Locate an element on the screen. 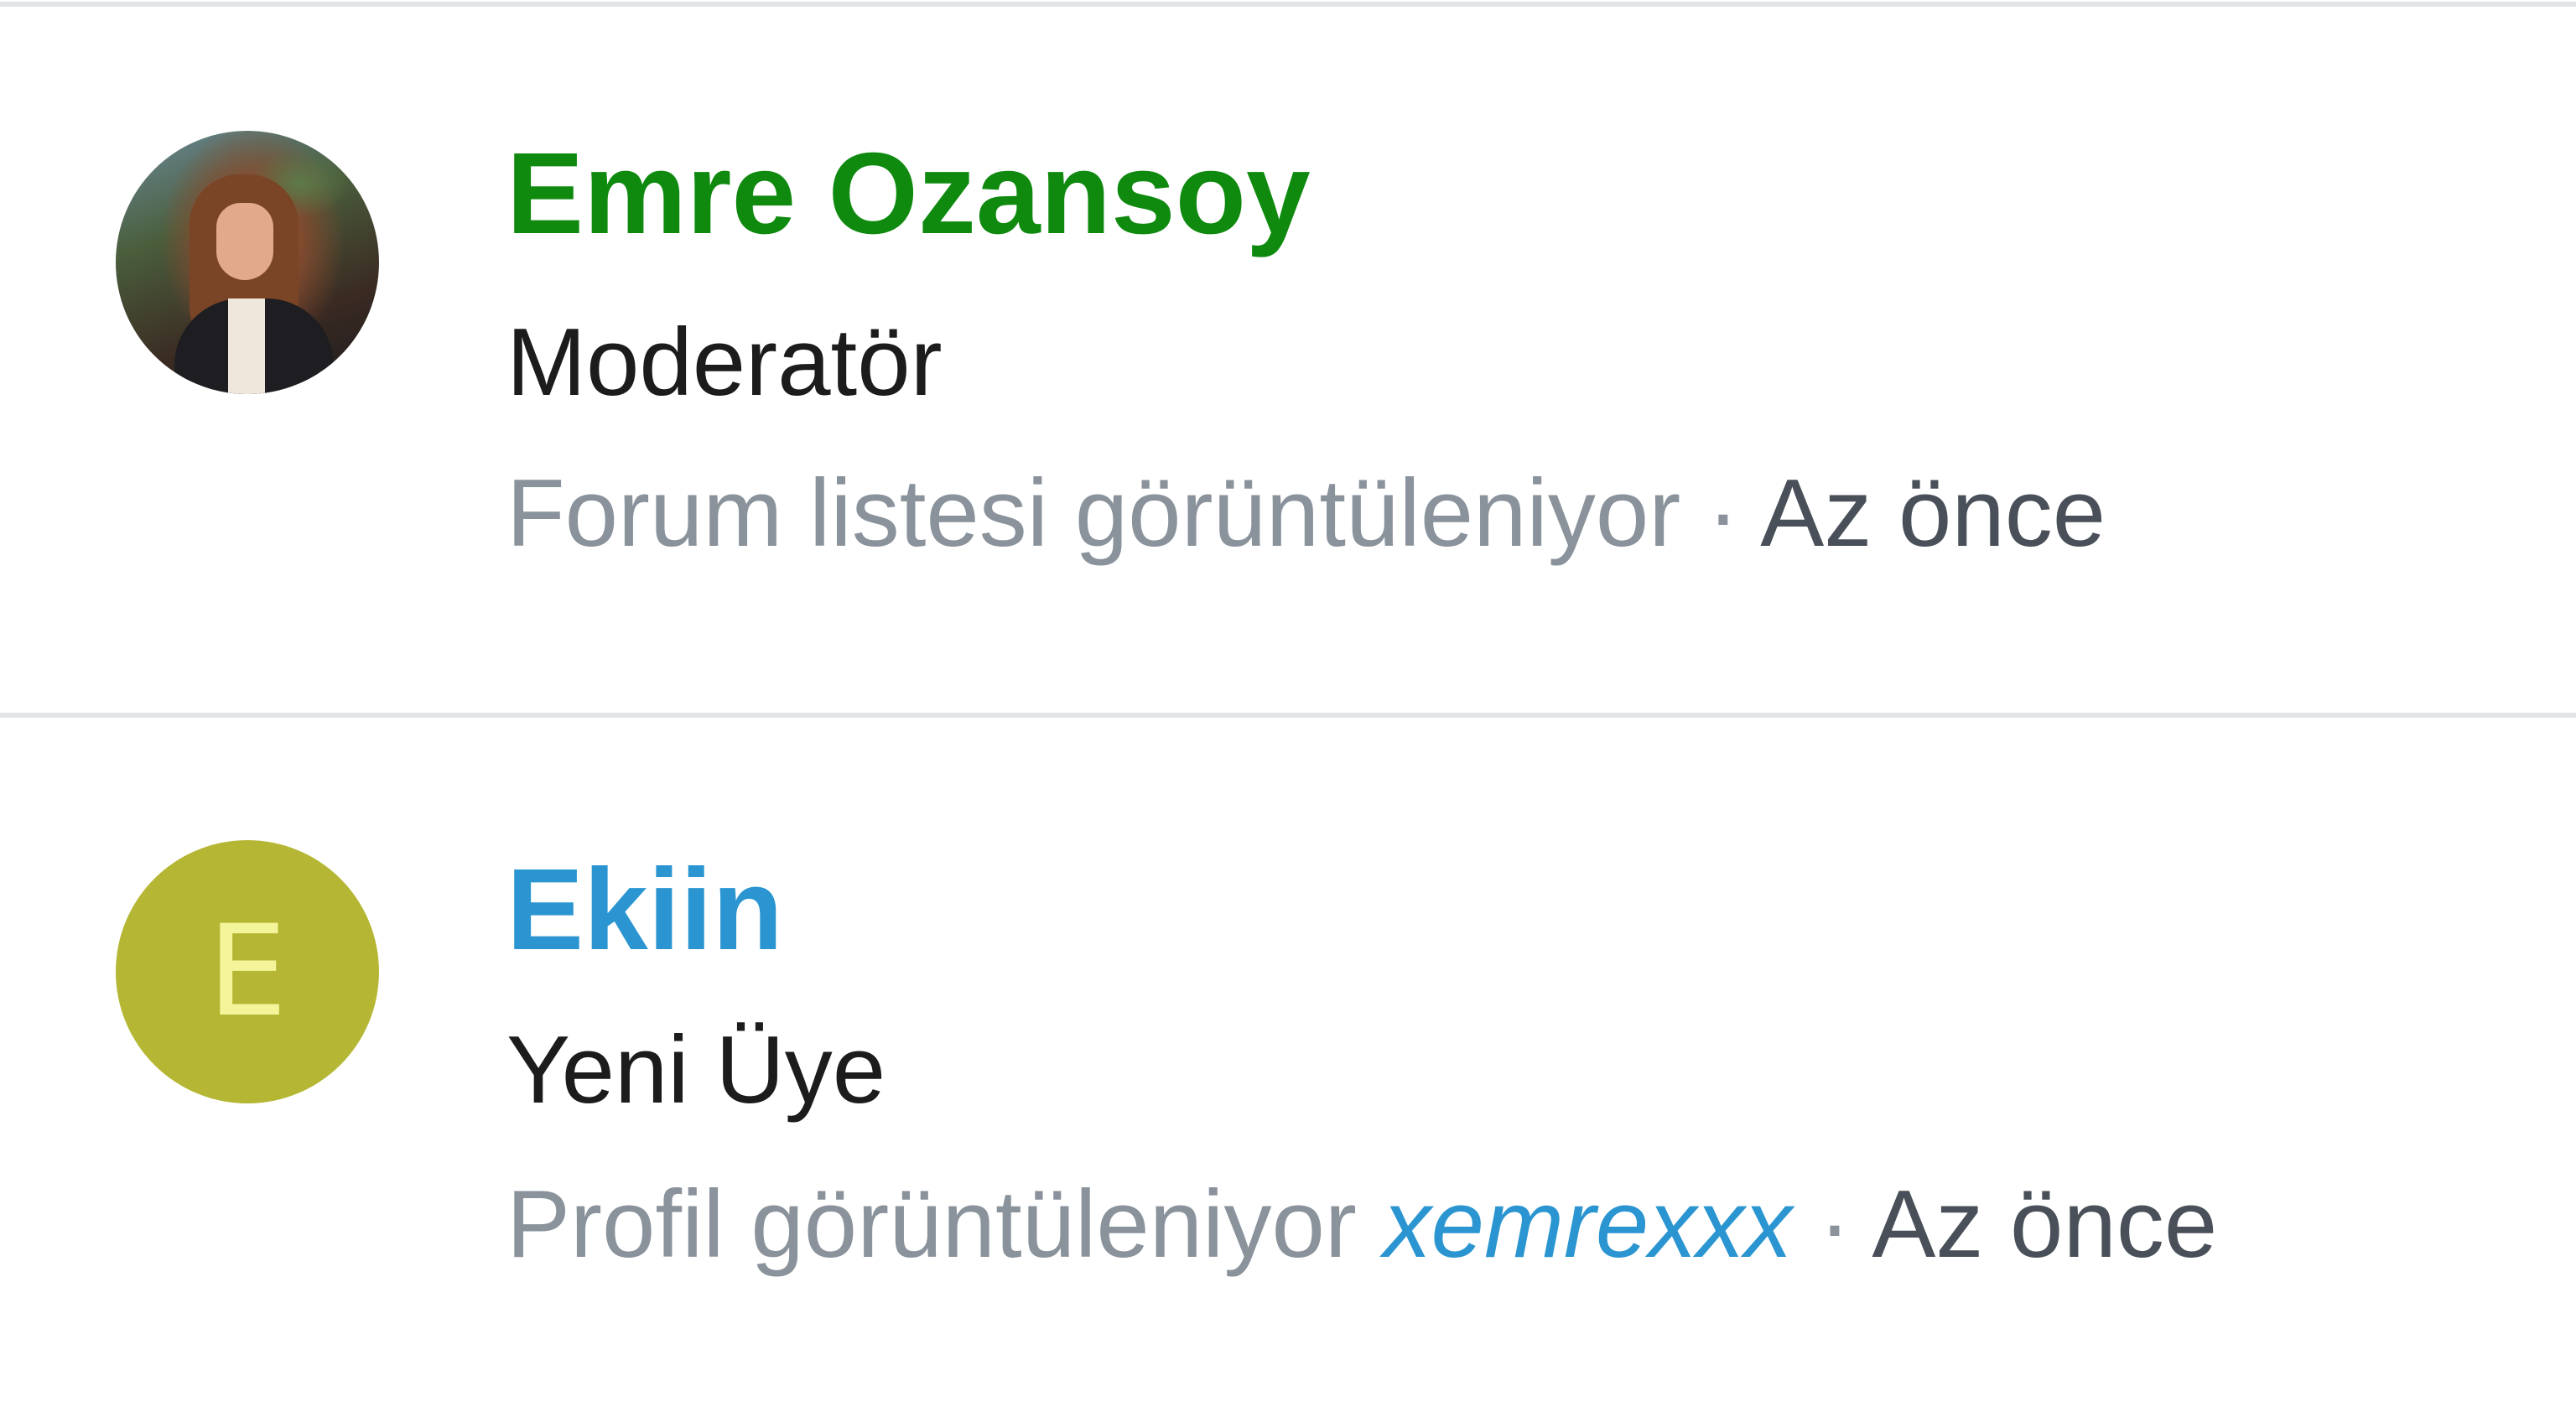 The image size is (2576, 1417). member-activity: Forum listesi görüntüleniyor · Az önce is located at coordinates (1306, 514).